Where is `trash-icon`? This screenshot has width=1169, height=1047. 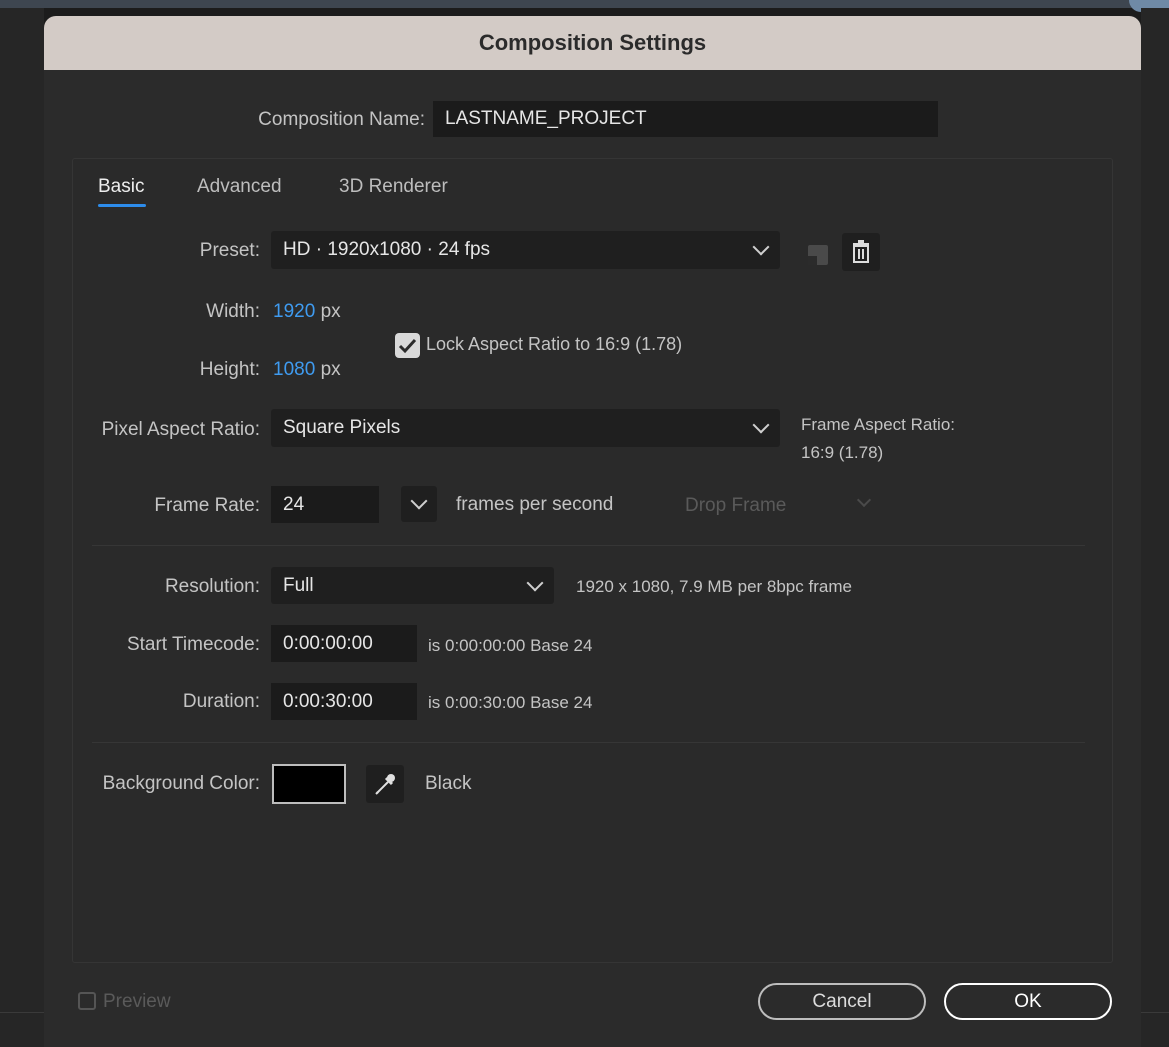
trash-icon is located at coordinates (861, 251).